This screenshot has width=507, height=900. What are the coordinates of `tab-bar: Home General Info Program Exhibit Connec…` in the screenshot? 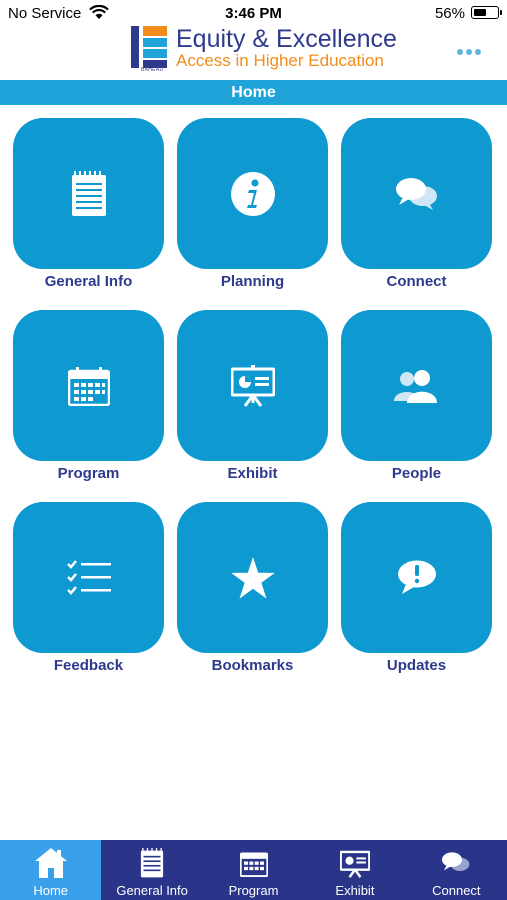 It's located at (253, 870).